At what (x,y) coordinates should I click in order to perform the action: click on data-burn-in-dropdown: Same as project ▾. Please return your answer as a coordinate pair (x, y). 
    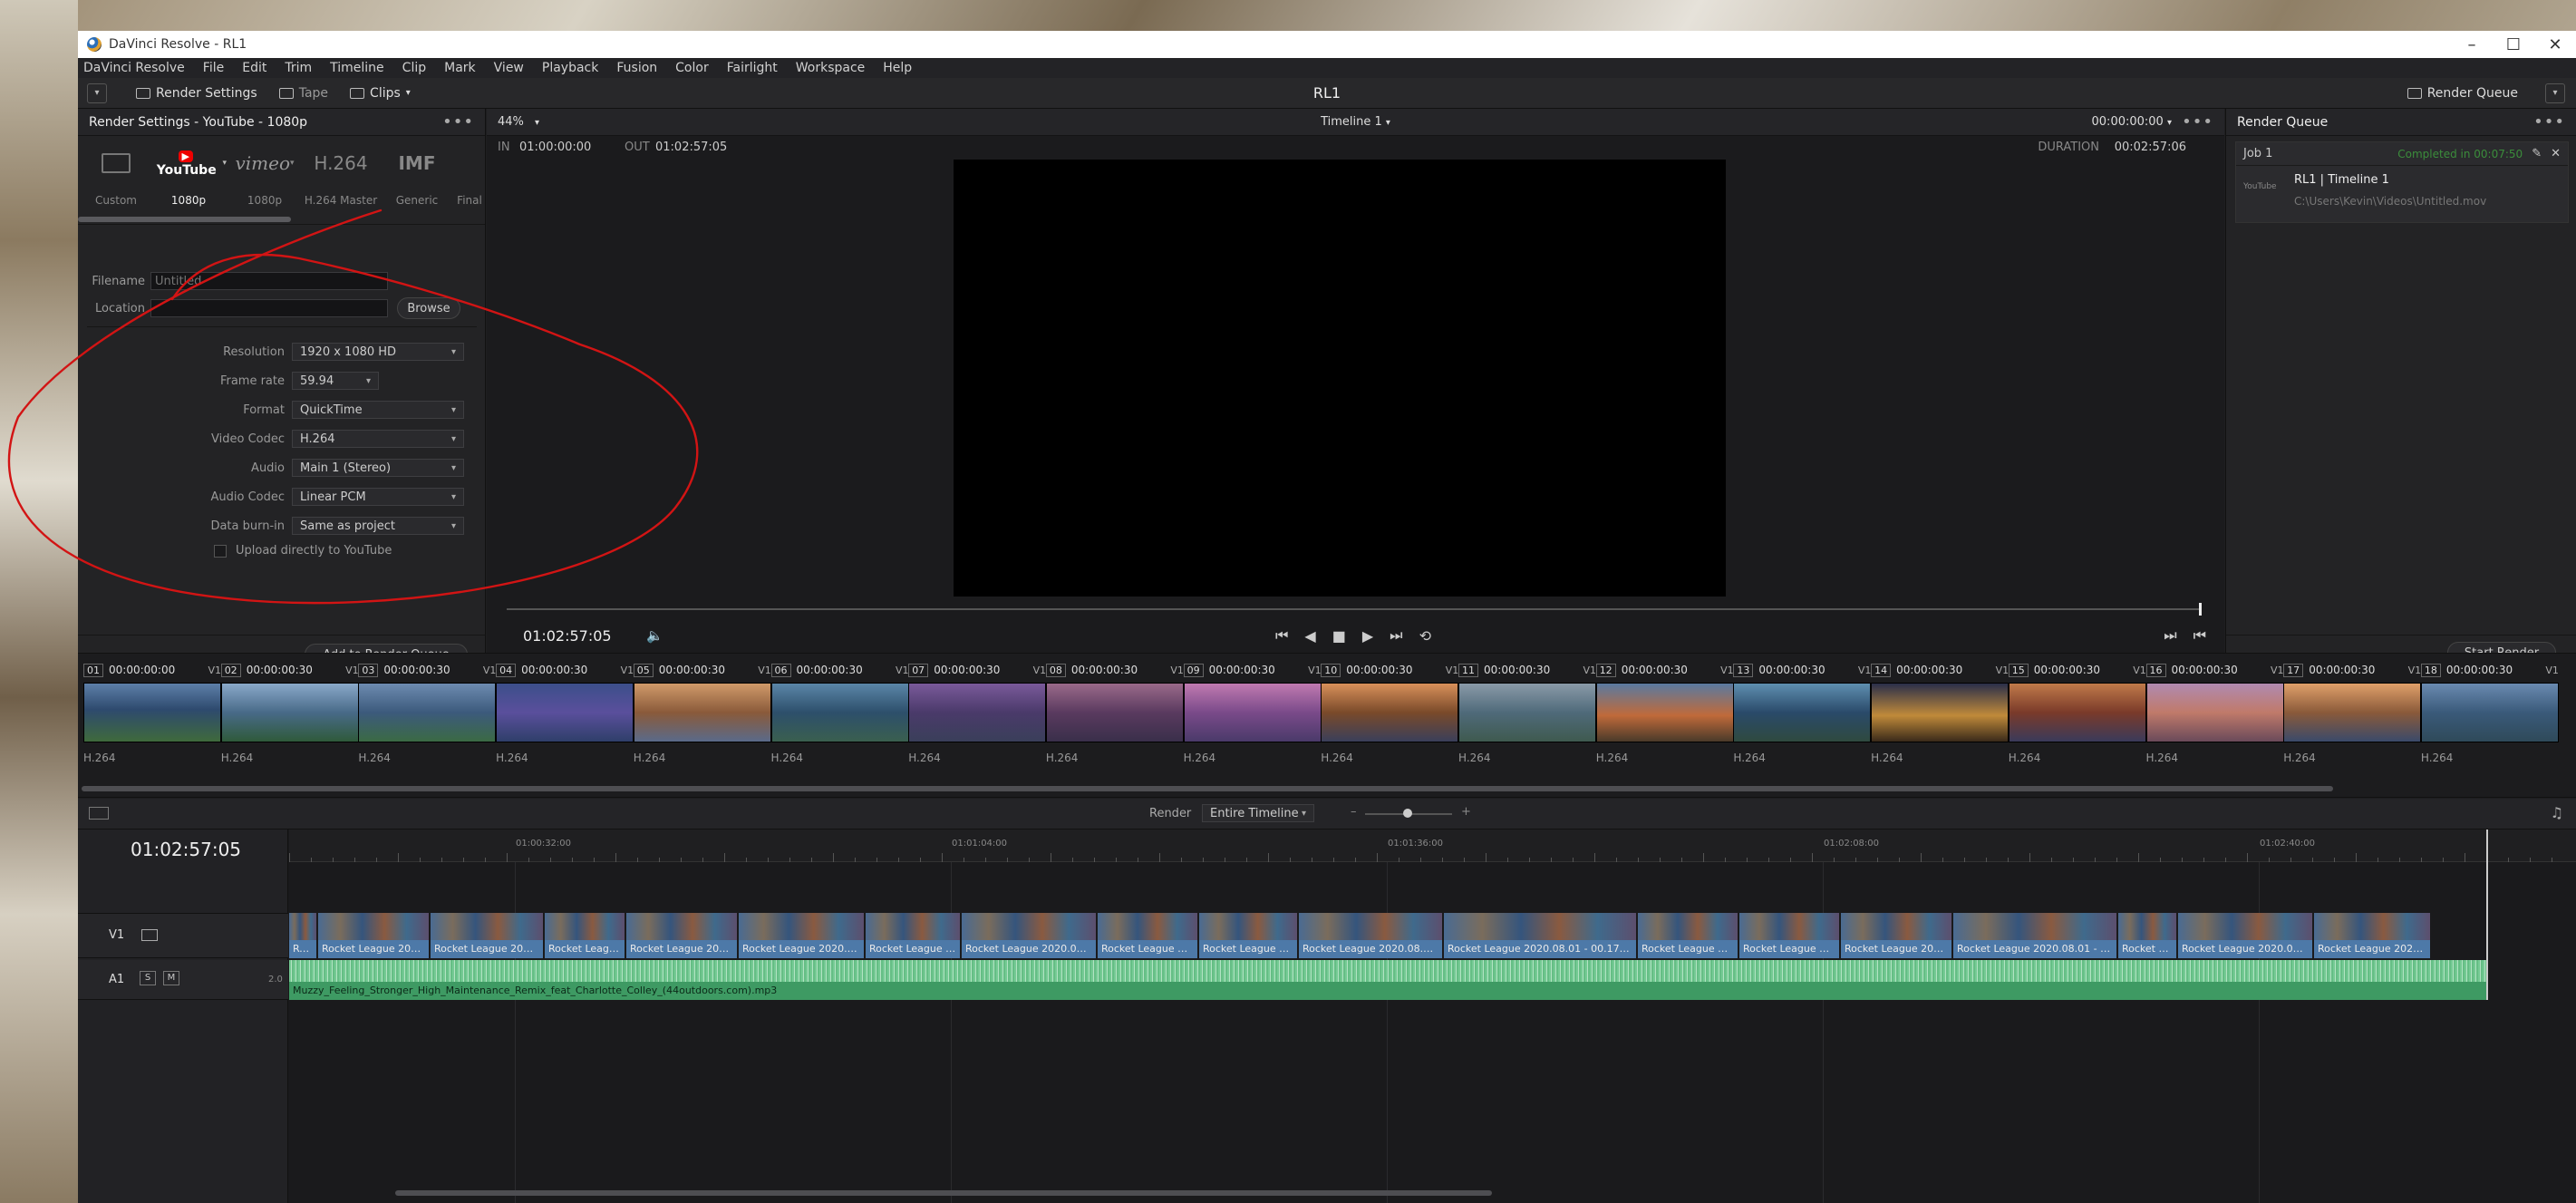
    Looking at the image, I should click on (378, 526).